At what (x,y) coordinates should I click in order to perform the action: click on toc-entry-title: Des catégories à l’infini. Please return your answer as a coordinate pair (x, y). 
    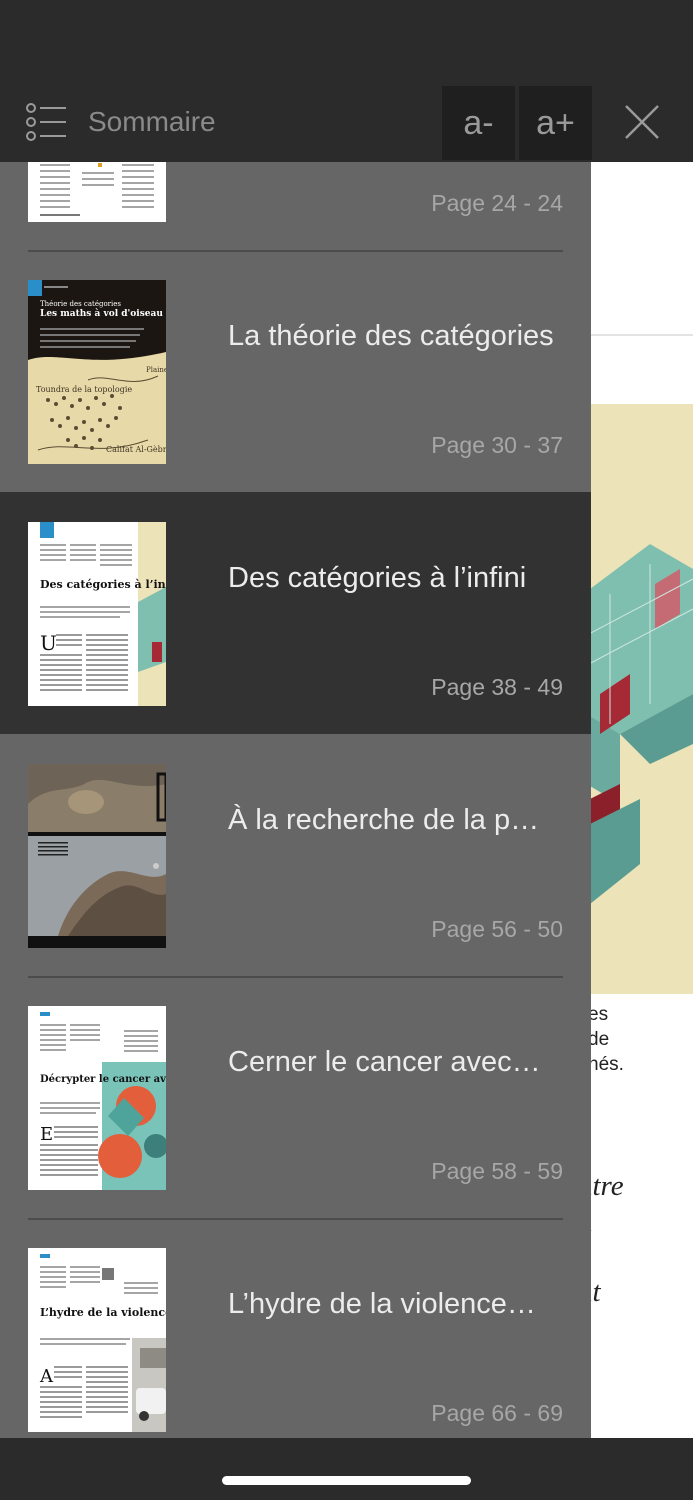
    Looking at the image, I should click on (377, 578).